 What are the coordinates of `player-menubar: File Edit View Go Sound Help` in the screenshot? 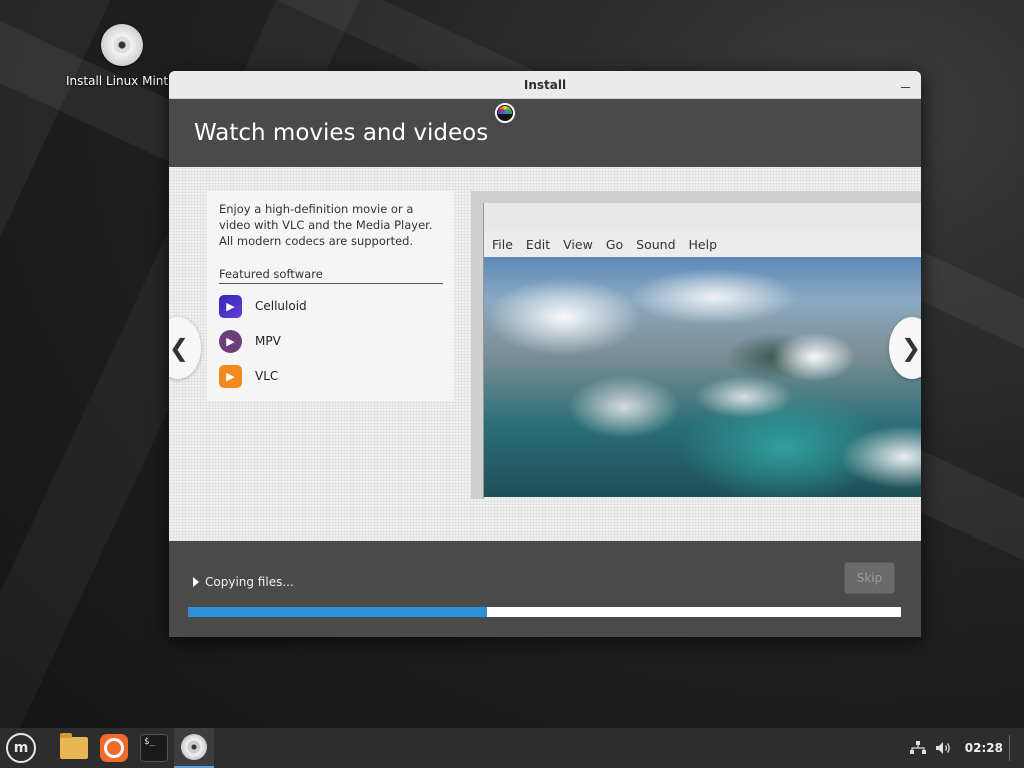 It's located at (702, 244).